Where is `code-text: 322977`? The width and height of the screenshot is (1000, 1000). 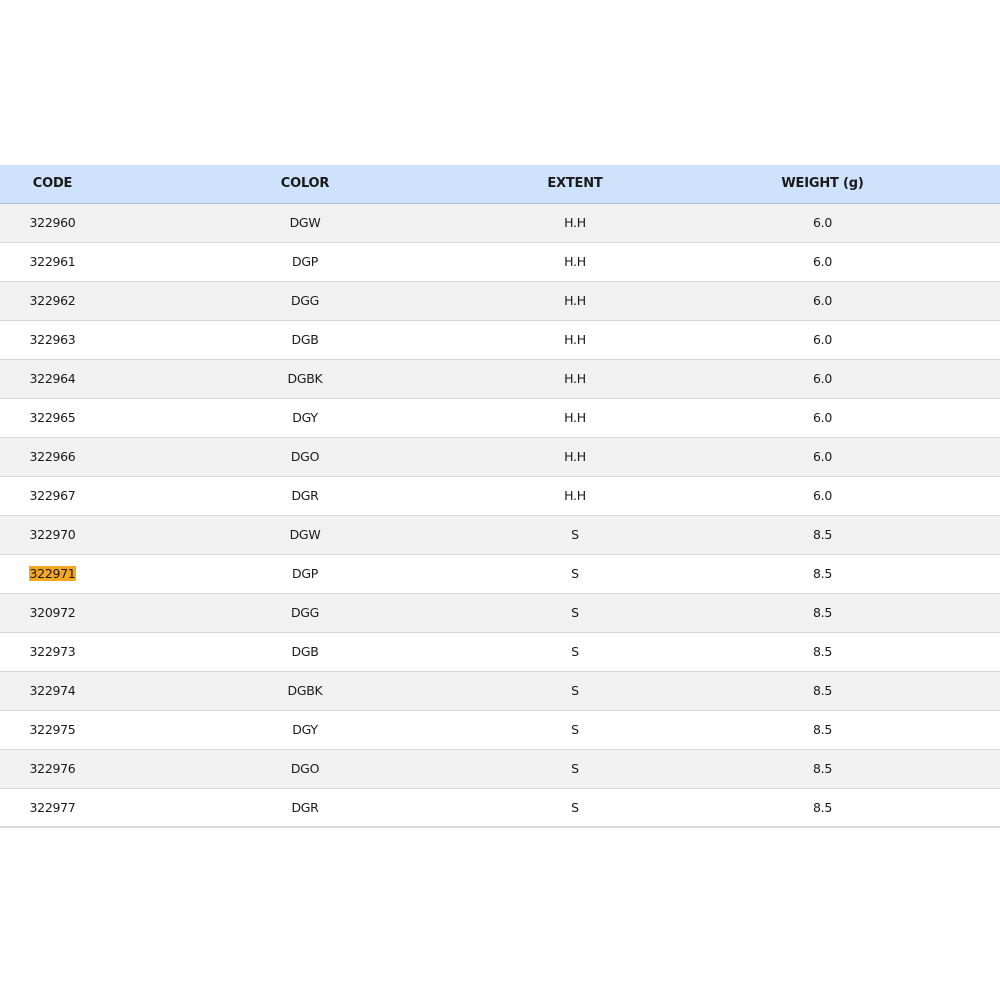 code-text: 322977 is located at coordinates (52, 807).